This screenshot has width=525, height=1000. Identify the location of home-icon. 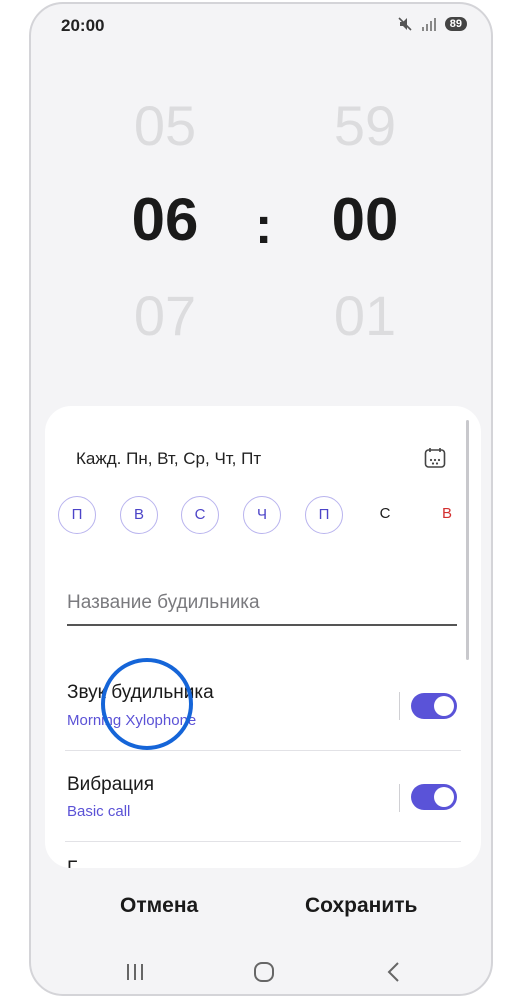
(264, 972).